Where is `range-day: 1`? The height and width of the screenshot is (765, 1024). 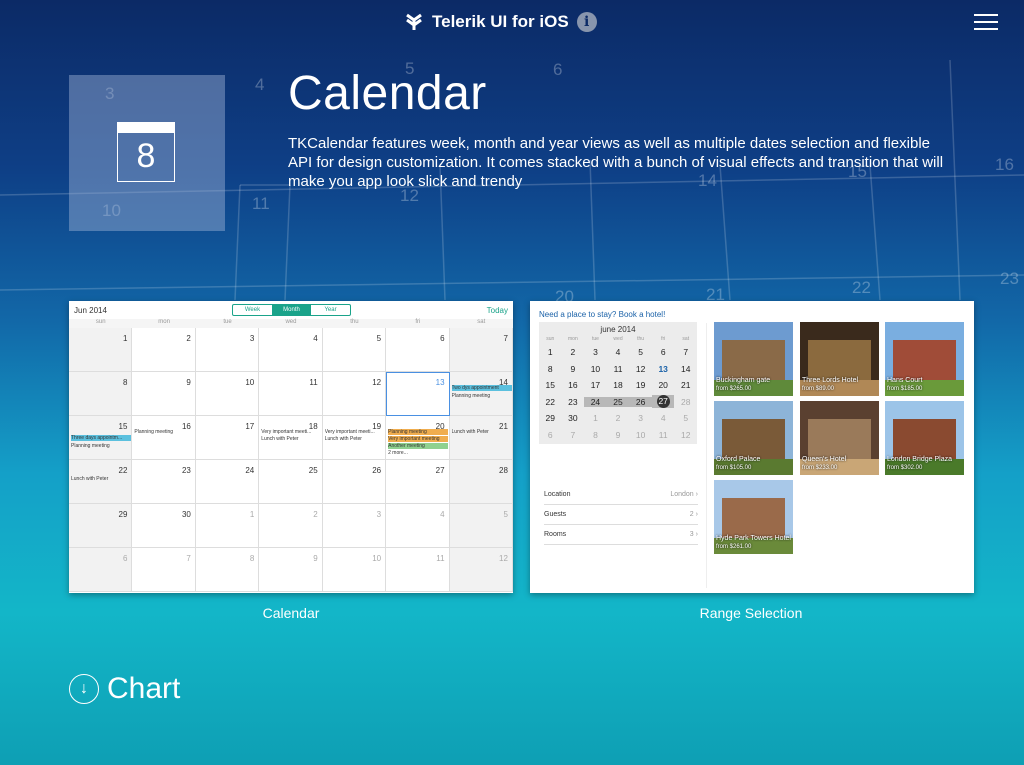 range-day: 1 is located at coordinates (595, 418).